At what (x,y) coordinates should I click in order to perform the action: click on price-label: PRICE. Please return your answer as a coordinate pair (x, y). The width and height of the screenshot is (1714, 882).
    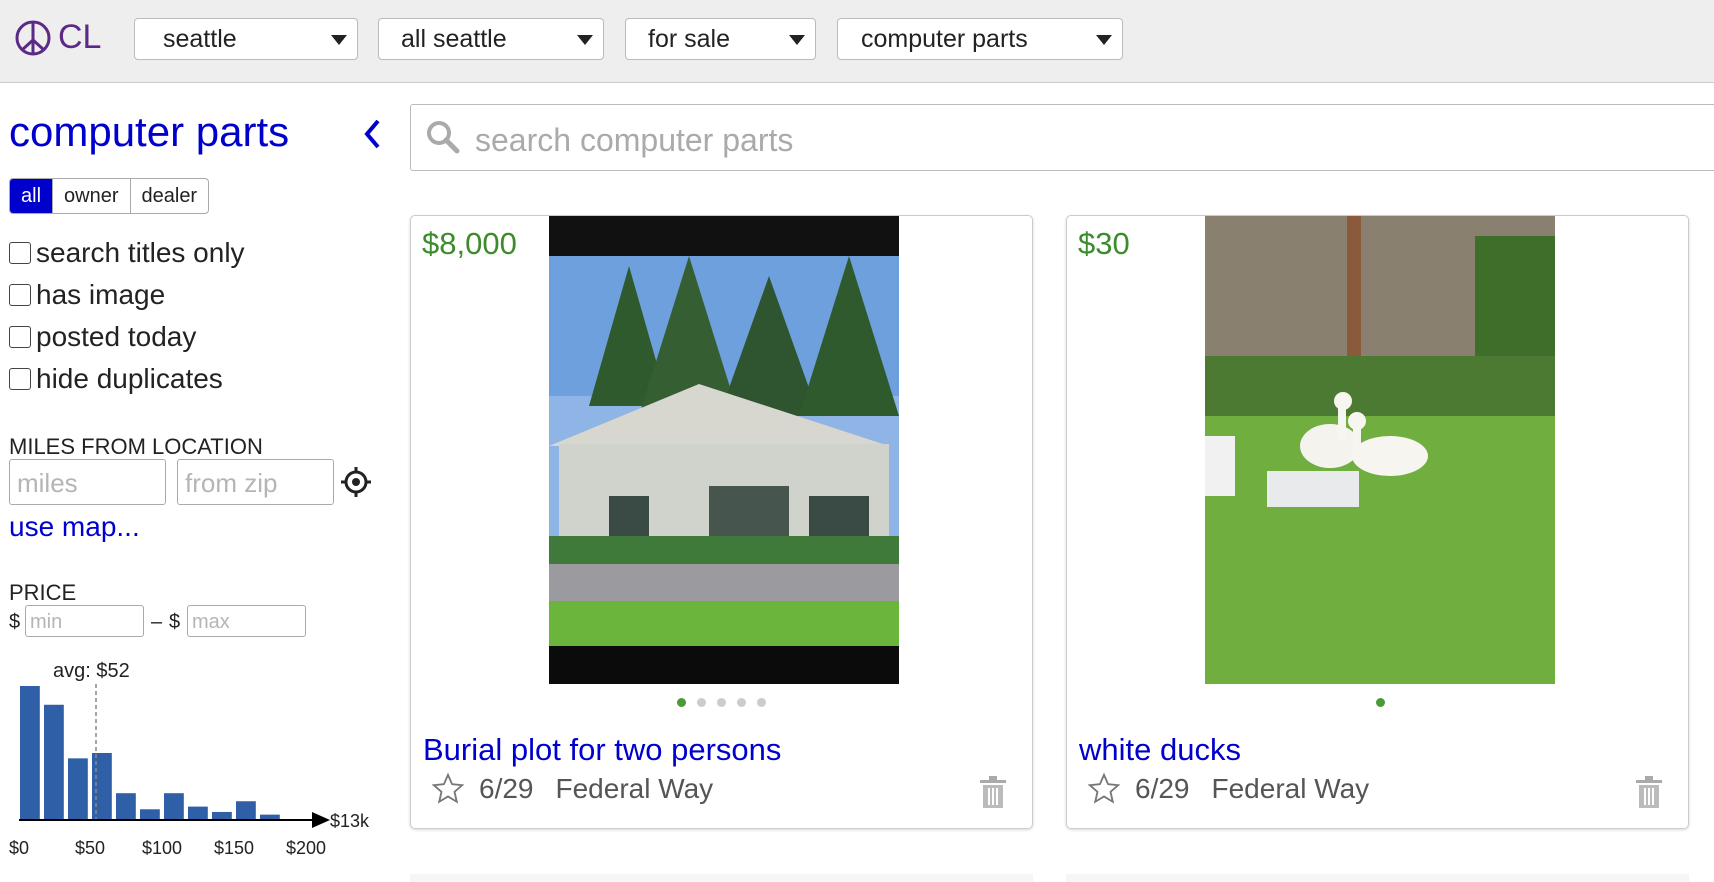
    Looking at the image, I should click on (43, 592).